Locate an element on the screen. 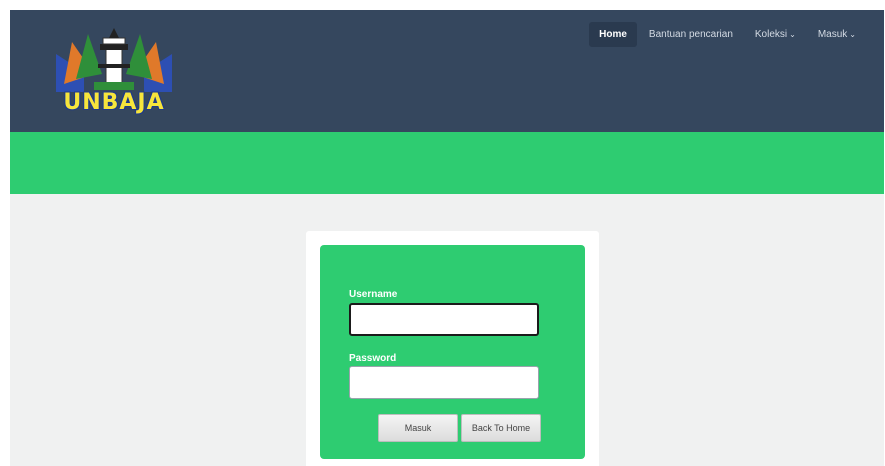 The width and height of the screenshot is (885, 466). main-nav: Home Bantuan pencarian Koleksi ⌄ Masuk ⌄ is located at coordinates (726, 34).